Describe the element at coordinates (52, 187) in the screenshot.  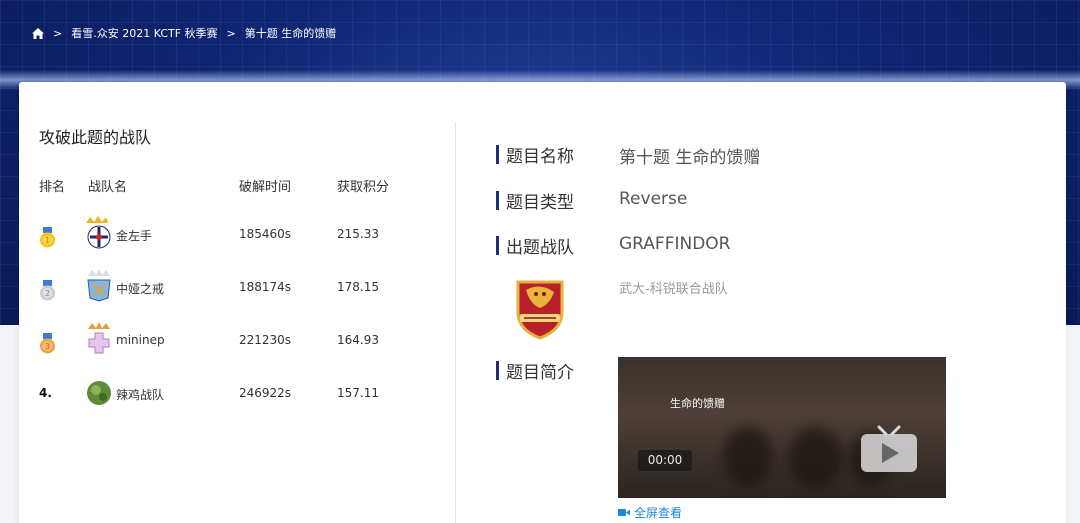
I see `header-rank: 排名` at that location.